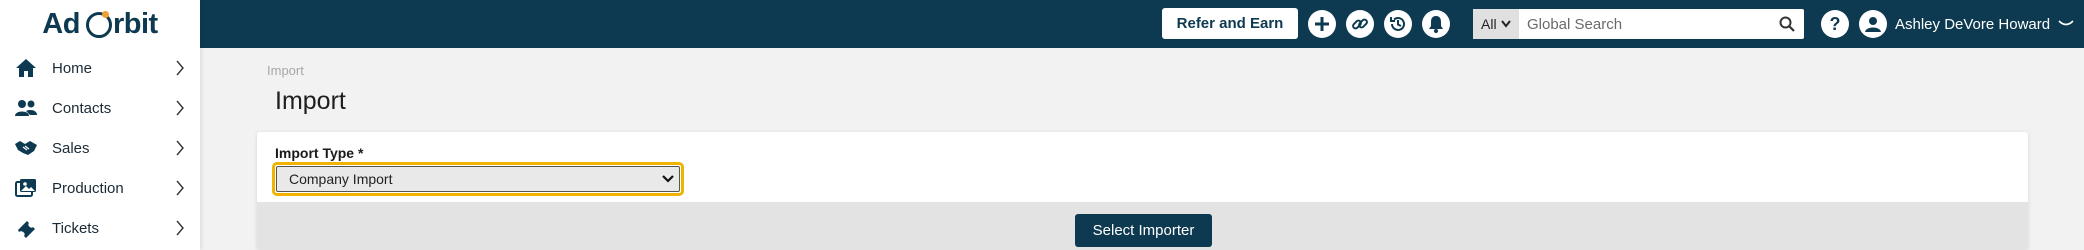 This screenshot has width=2084, height=250. I want to click on link-icon, so click(1360, 24).